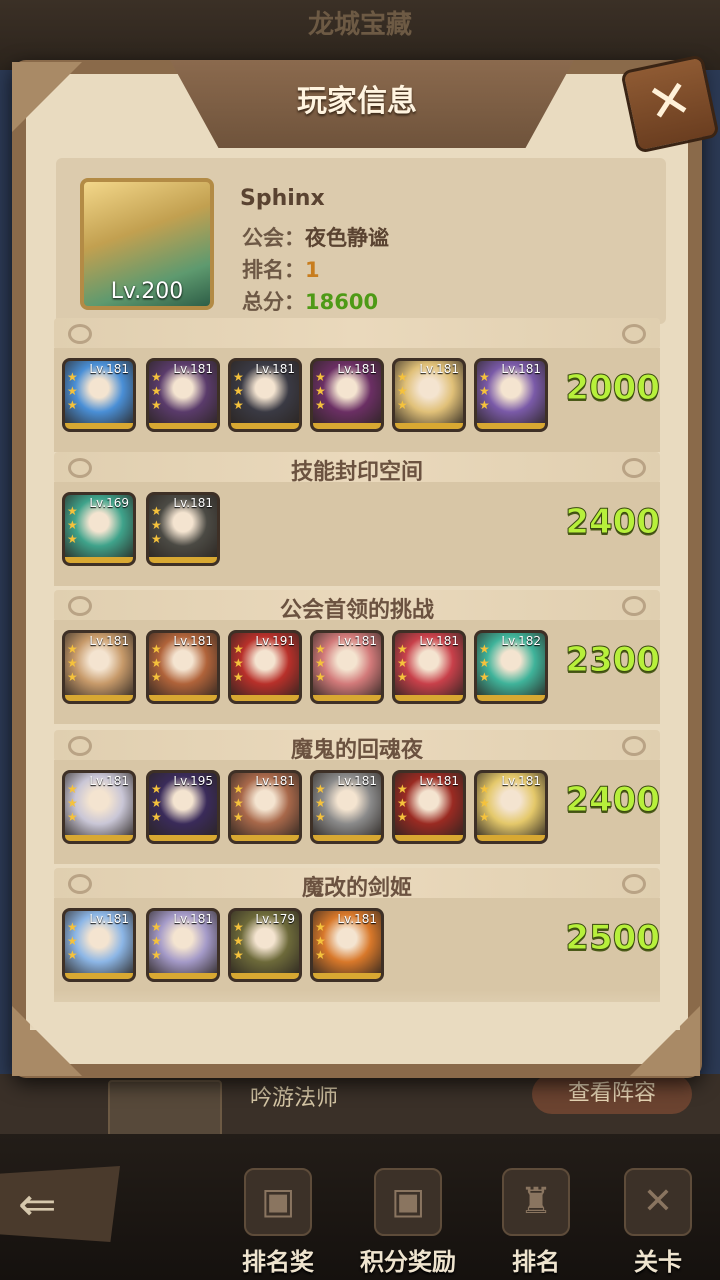 This screenshot has height=1280, width=720. What do you see at coordinates (658, 1223) in the screenshot?
I see `nav-stage: ✕ 关卡` at bounding box center [658, 1223].